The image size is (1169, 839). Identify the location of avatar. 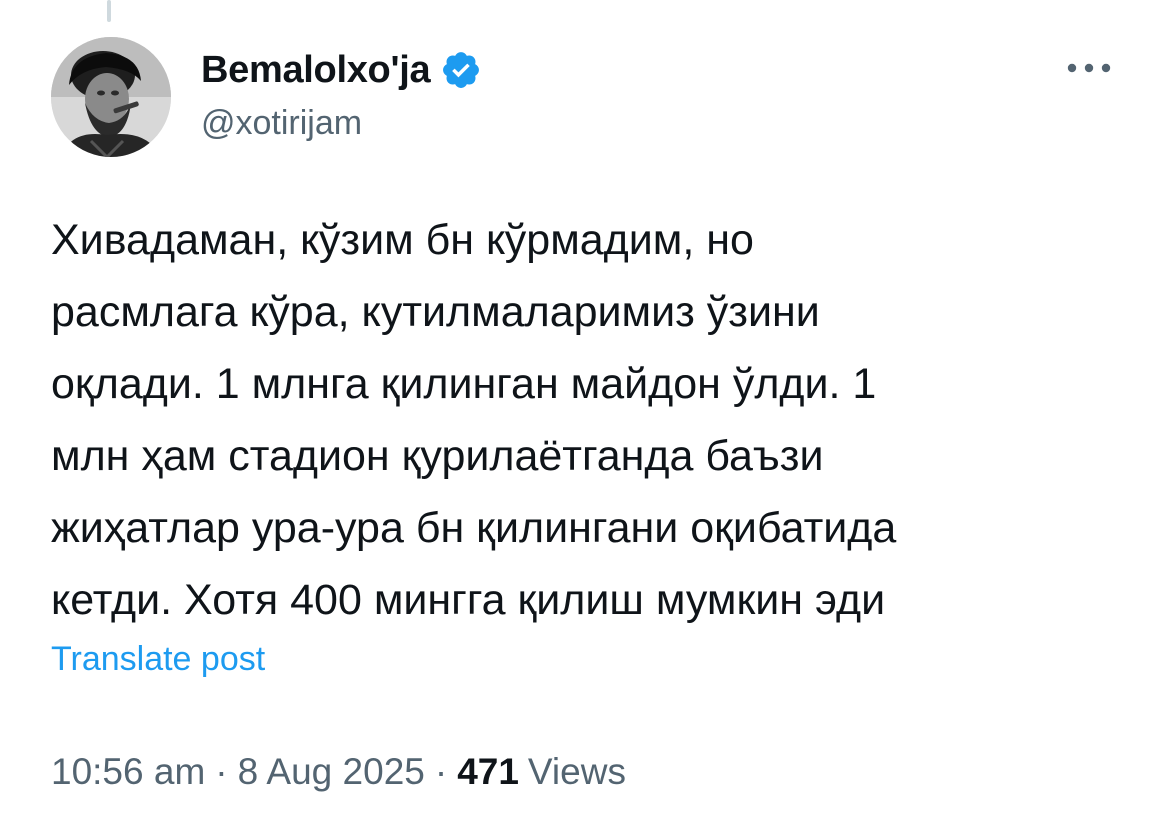
(111, 97).